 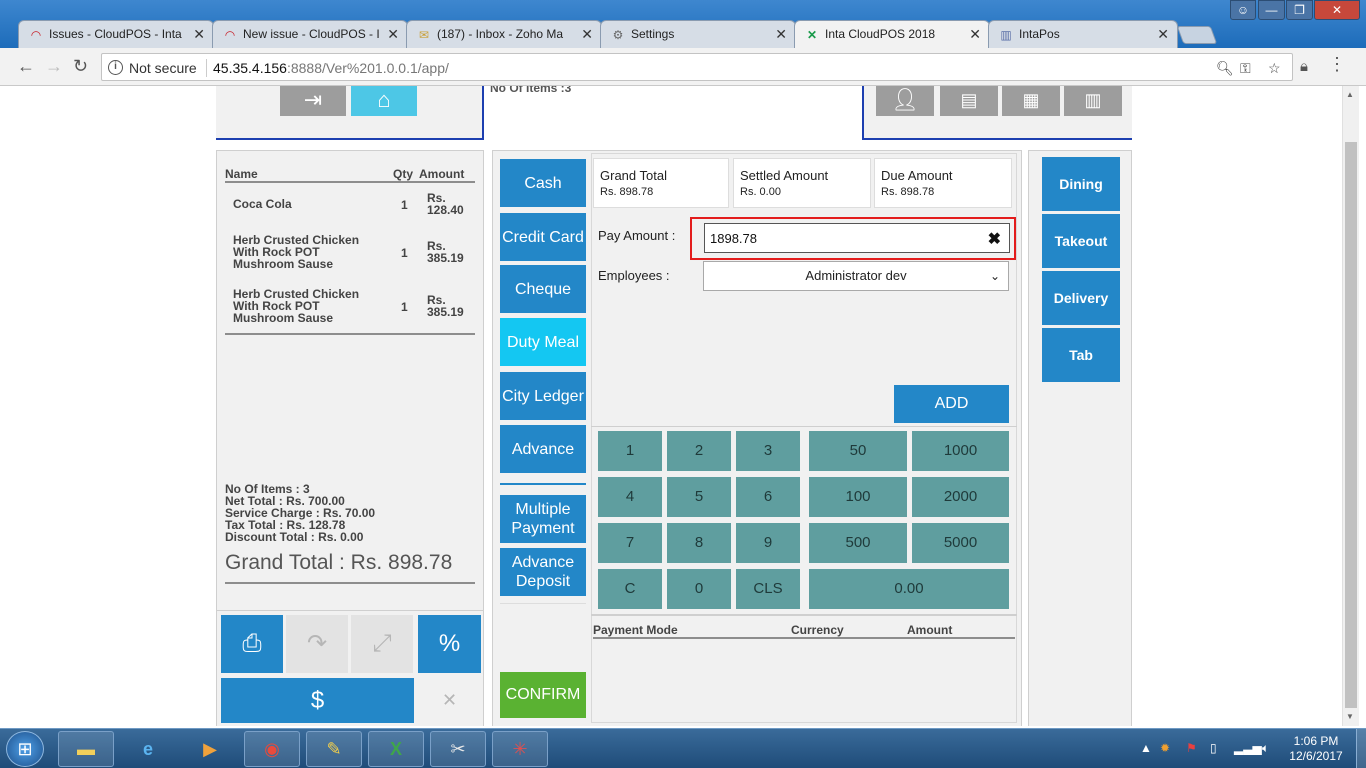 What do you see at coordinates (699, 543) in the screenshot?
I see `key-8: 8` at bounding box center [699, 543].